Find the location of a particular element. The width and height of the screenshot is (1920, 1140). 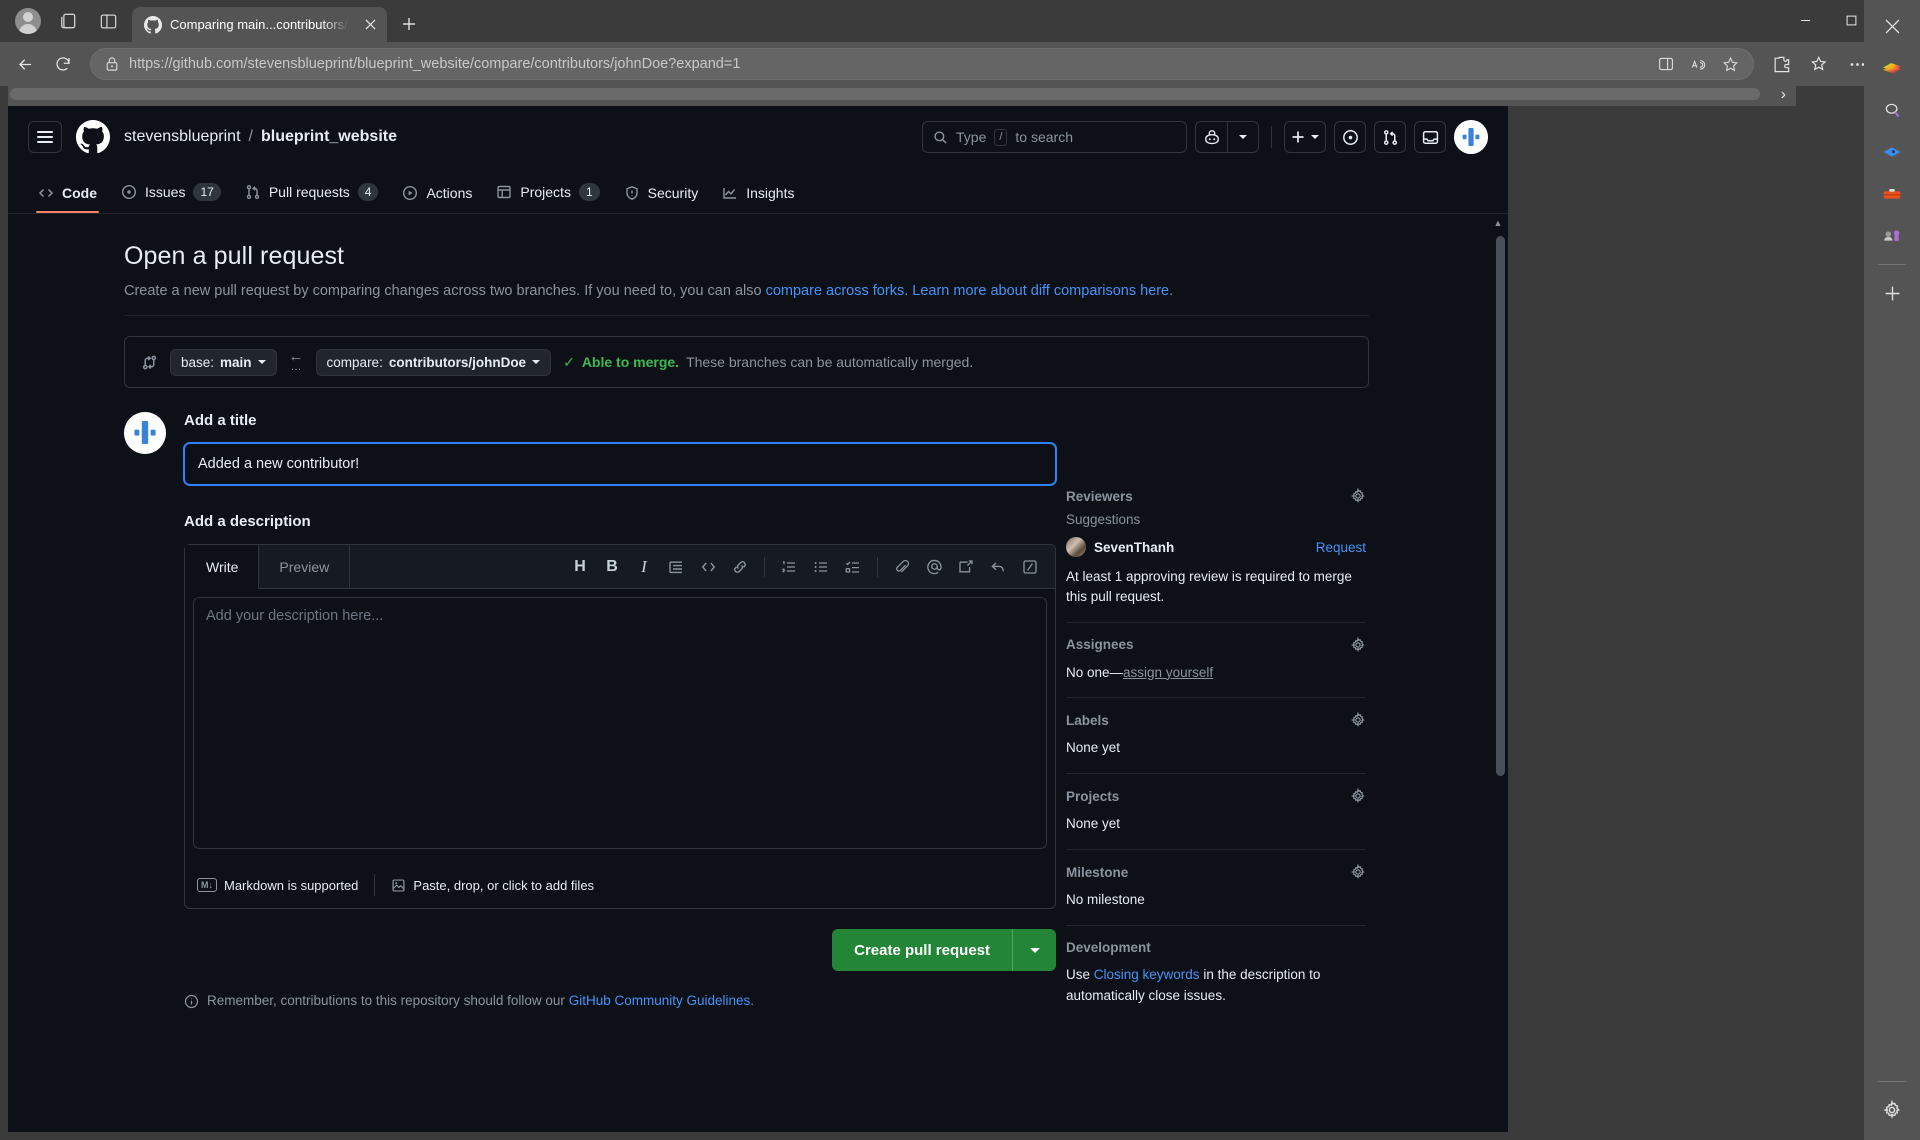

ordered-list-icon is located at coordinates (789, 567).